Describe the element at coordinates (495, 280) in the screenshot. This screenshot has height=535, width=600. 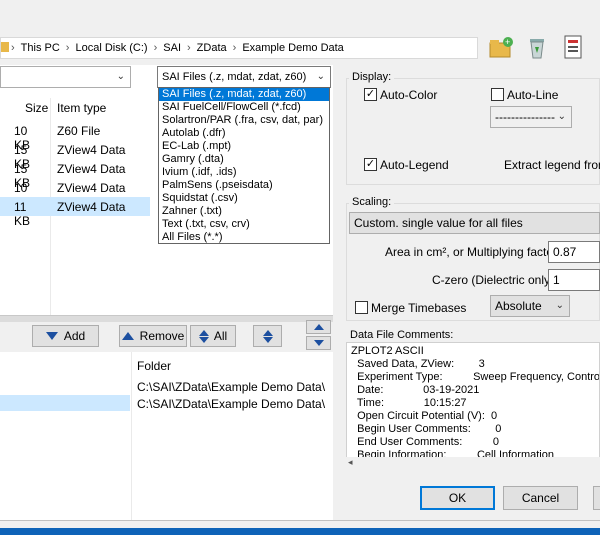
I see `czero-label: C-zero (Dielectric only):` at that location.